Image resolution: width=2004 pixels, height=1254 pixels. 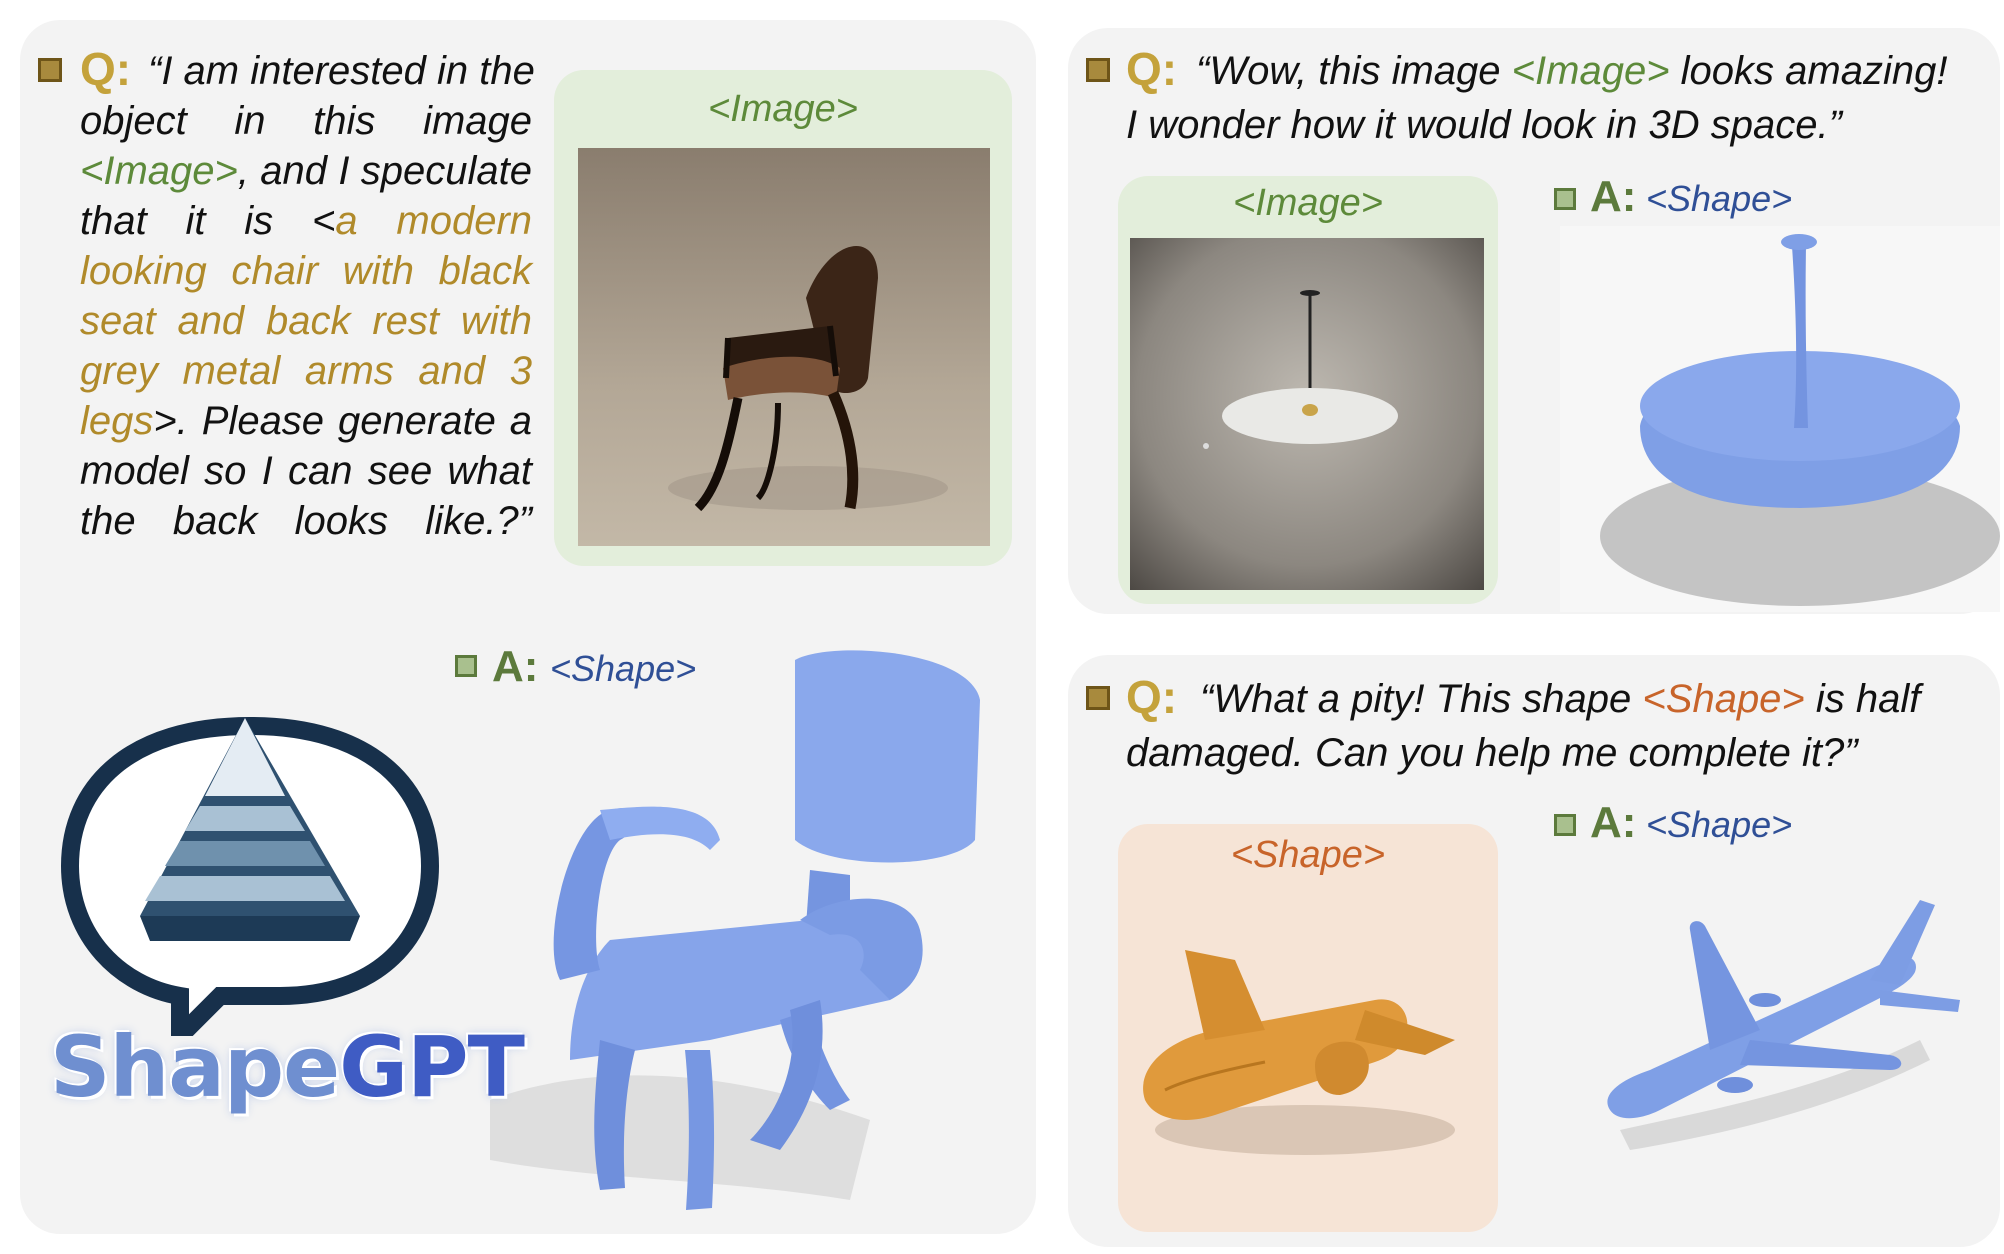 I want to click on question-line: seat and back rest with, so click(x=306, y=321).